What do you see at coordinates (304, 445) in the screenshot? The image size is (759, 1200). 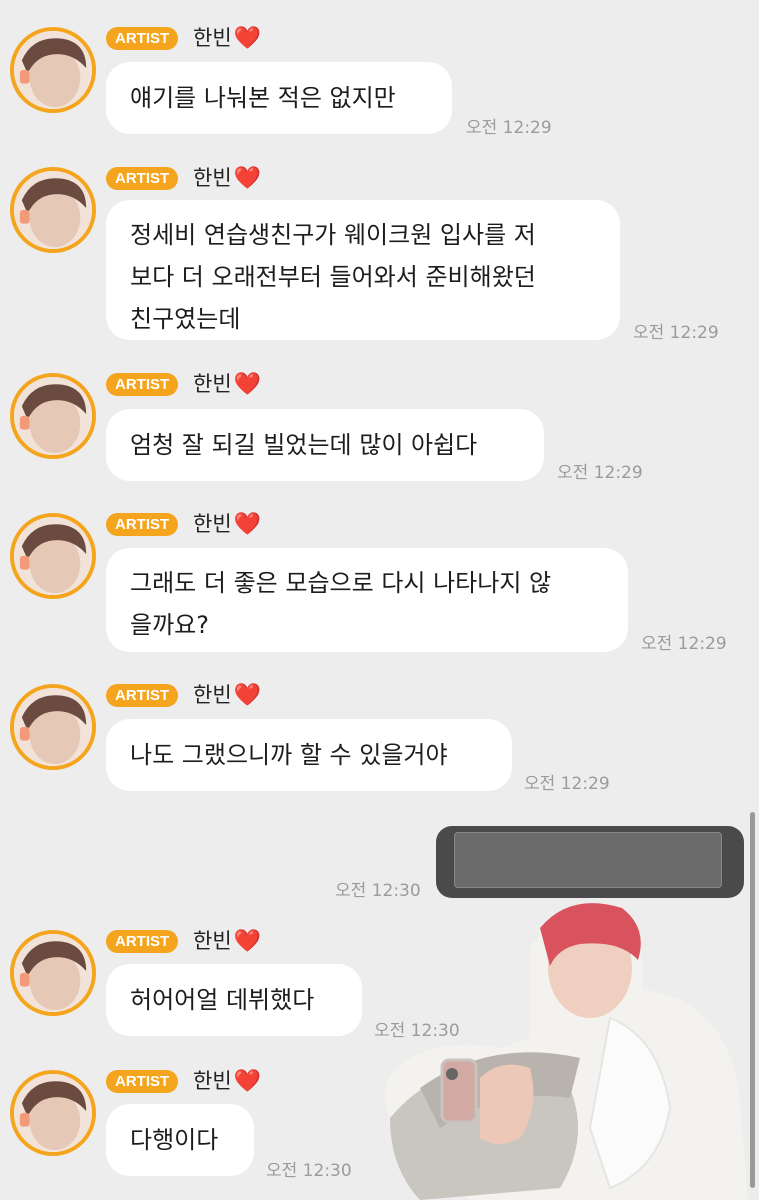 I see `message-text: 엄청 잘 되길 빌었는데 많이 아쉽다` at bounding box center [304, 445].